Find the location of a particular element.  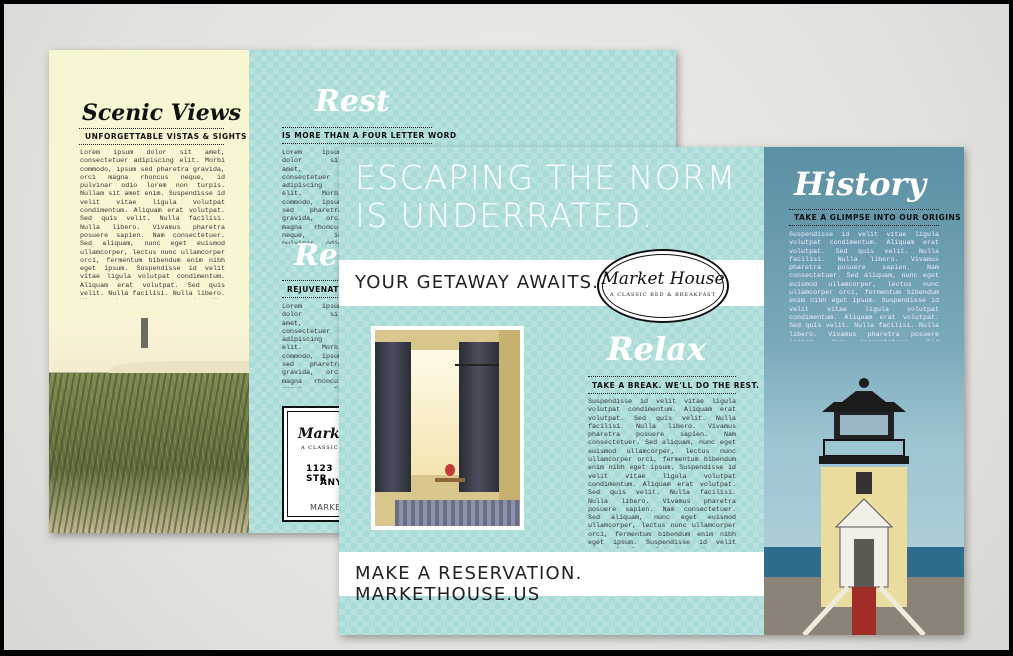

relax-caption: TAKE A BREAK. WE'LL DO THE REST. is located at coordinates (676, 385).